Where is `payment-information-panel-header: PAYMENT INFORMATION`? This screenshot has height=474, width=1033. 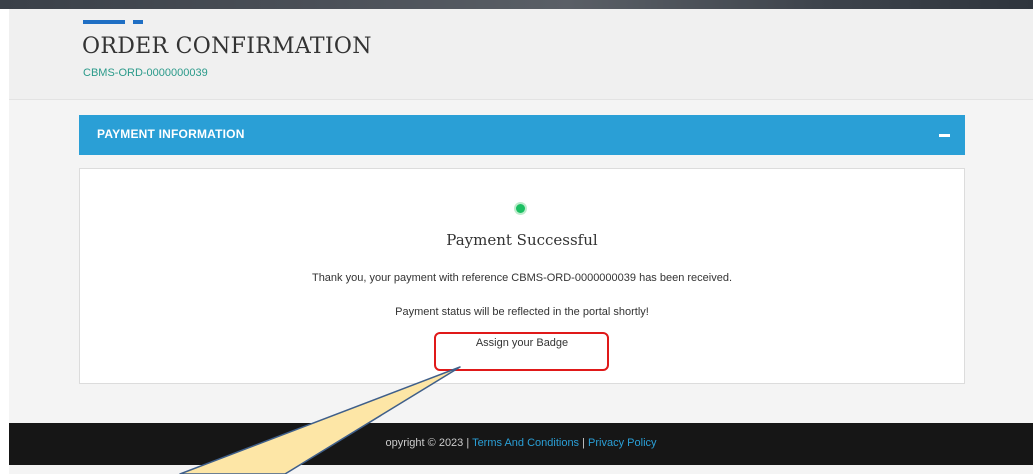
payment-information-panel-header: PAYMENT INFORMATION is located at coordinates (522, 135).